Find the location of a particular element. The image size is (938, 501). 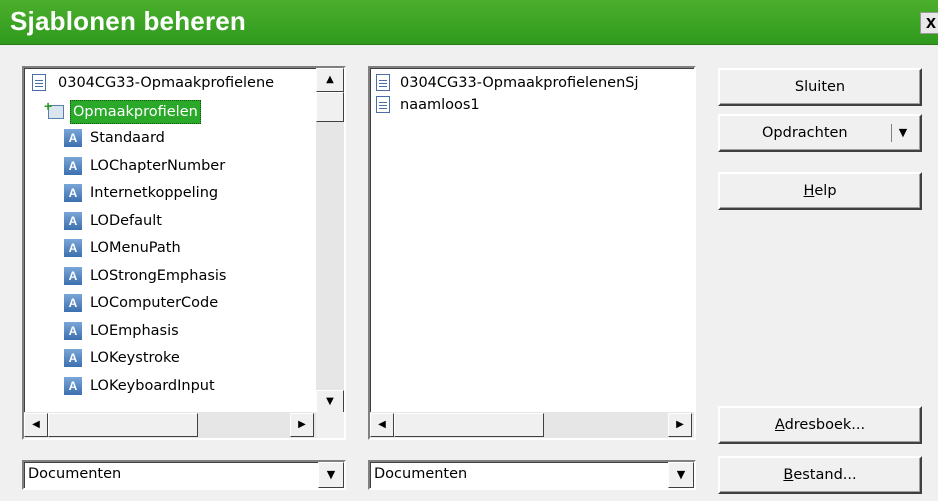

right-location-select: Documenten ▼ is located at coordinates (532, 475).